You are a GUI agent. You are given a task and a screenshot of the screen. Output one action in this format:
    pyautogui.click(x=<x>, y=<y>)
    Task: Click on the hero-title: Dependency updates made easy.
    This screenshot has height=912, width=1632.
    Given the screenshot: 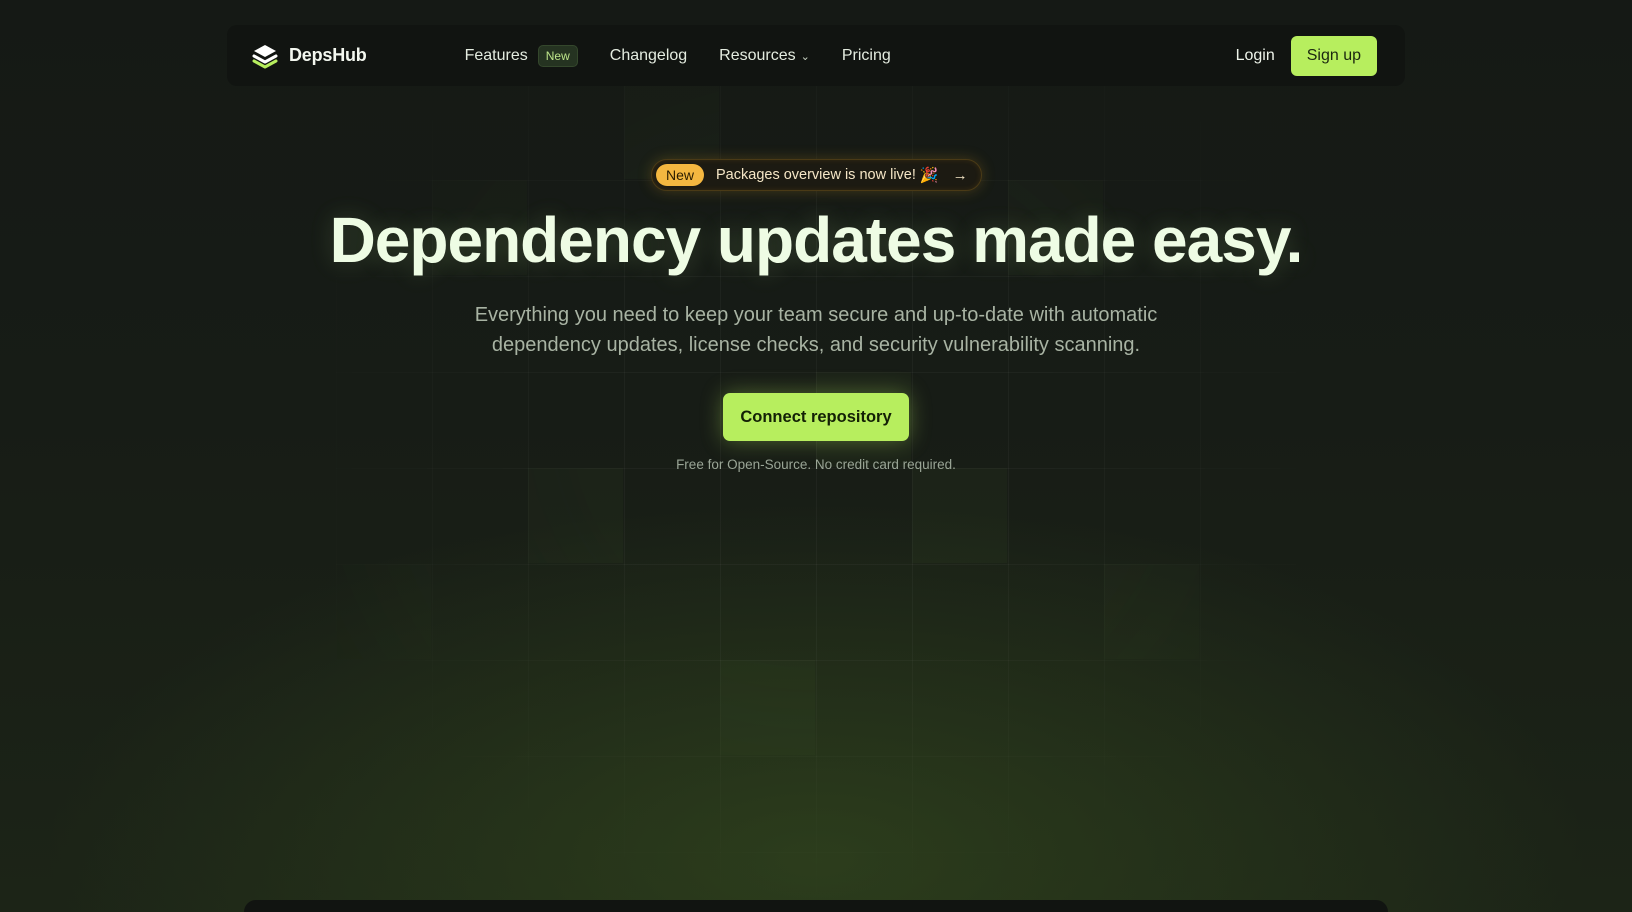 What is the action you would take?
    pyautogui.click(x=816, y=240)
    